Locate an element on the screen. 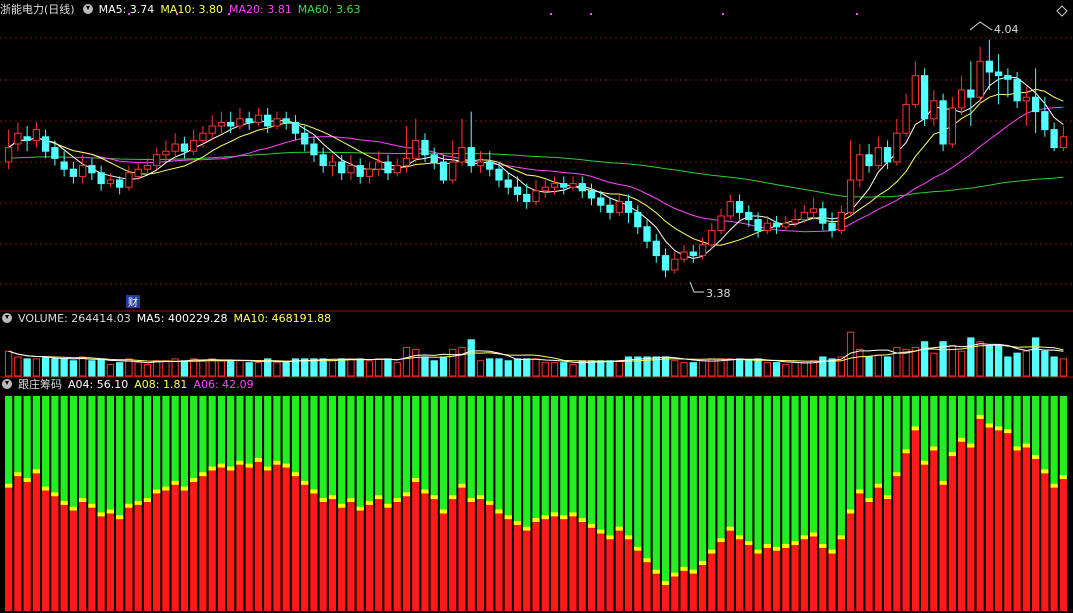  ma5-label: MA5: 3.74 is located at coordinates (126, 9).